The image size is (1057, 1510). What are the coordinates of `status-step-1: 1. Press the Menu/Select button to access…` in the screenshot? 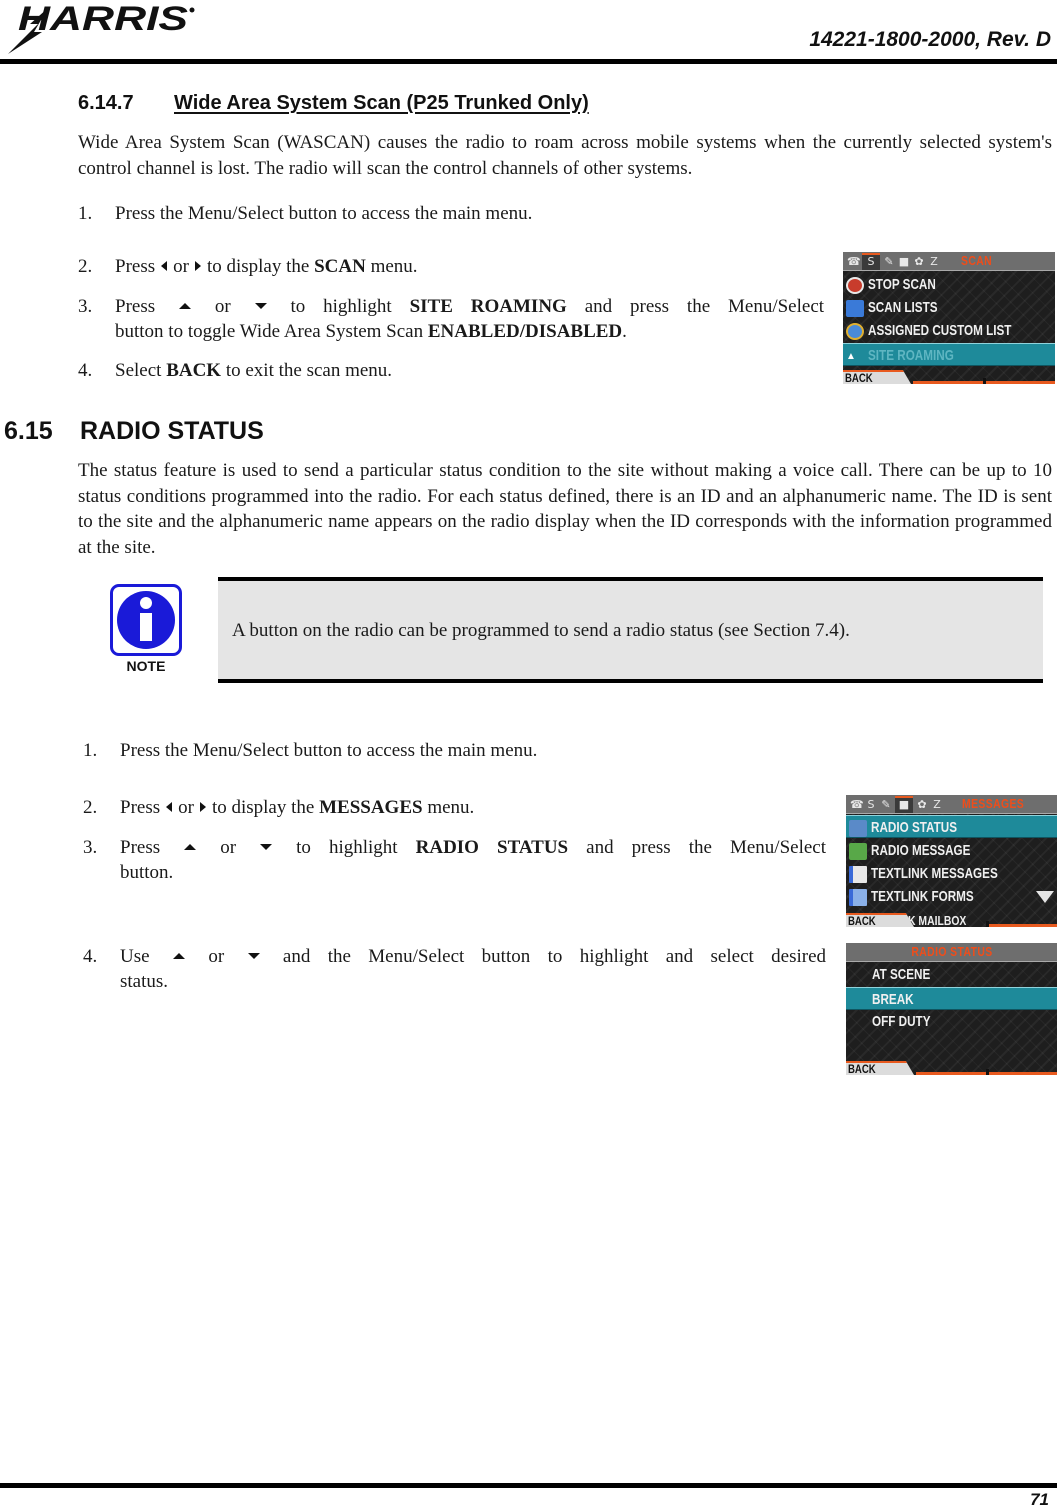 It's located at (310, 750).